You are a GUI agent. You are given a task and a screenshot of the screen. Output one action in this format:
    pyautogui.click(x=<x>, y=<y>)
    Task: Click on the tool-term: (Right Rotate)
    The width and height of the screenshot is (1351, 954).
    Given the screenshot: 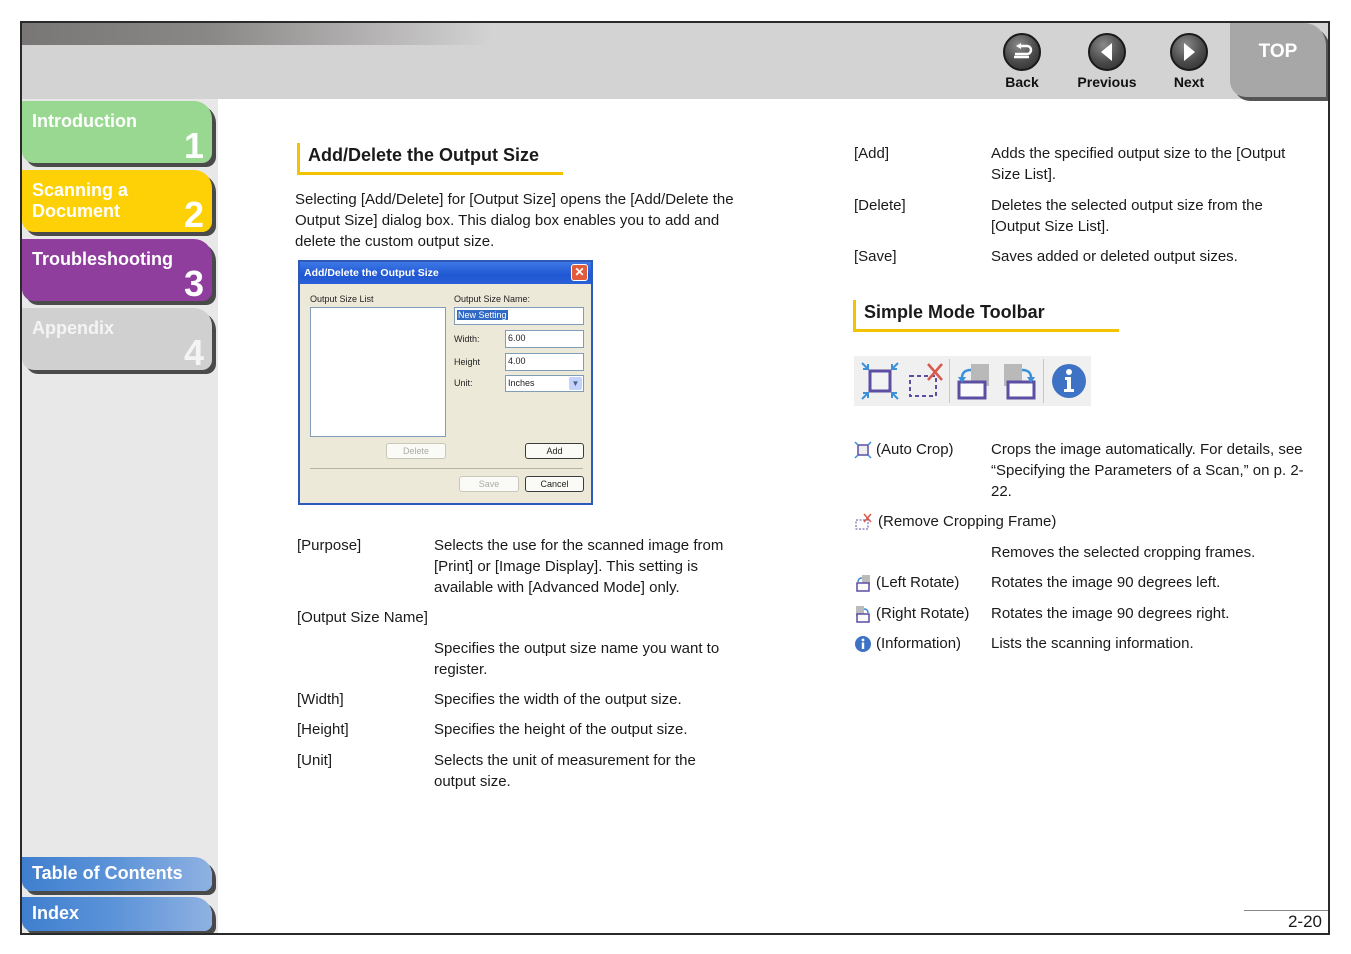 What is the action you would take?
    pyautogui.click(x=923, y=613)
    